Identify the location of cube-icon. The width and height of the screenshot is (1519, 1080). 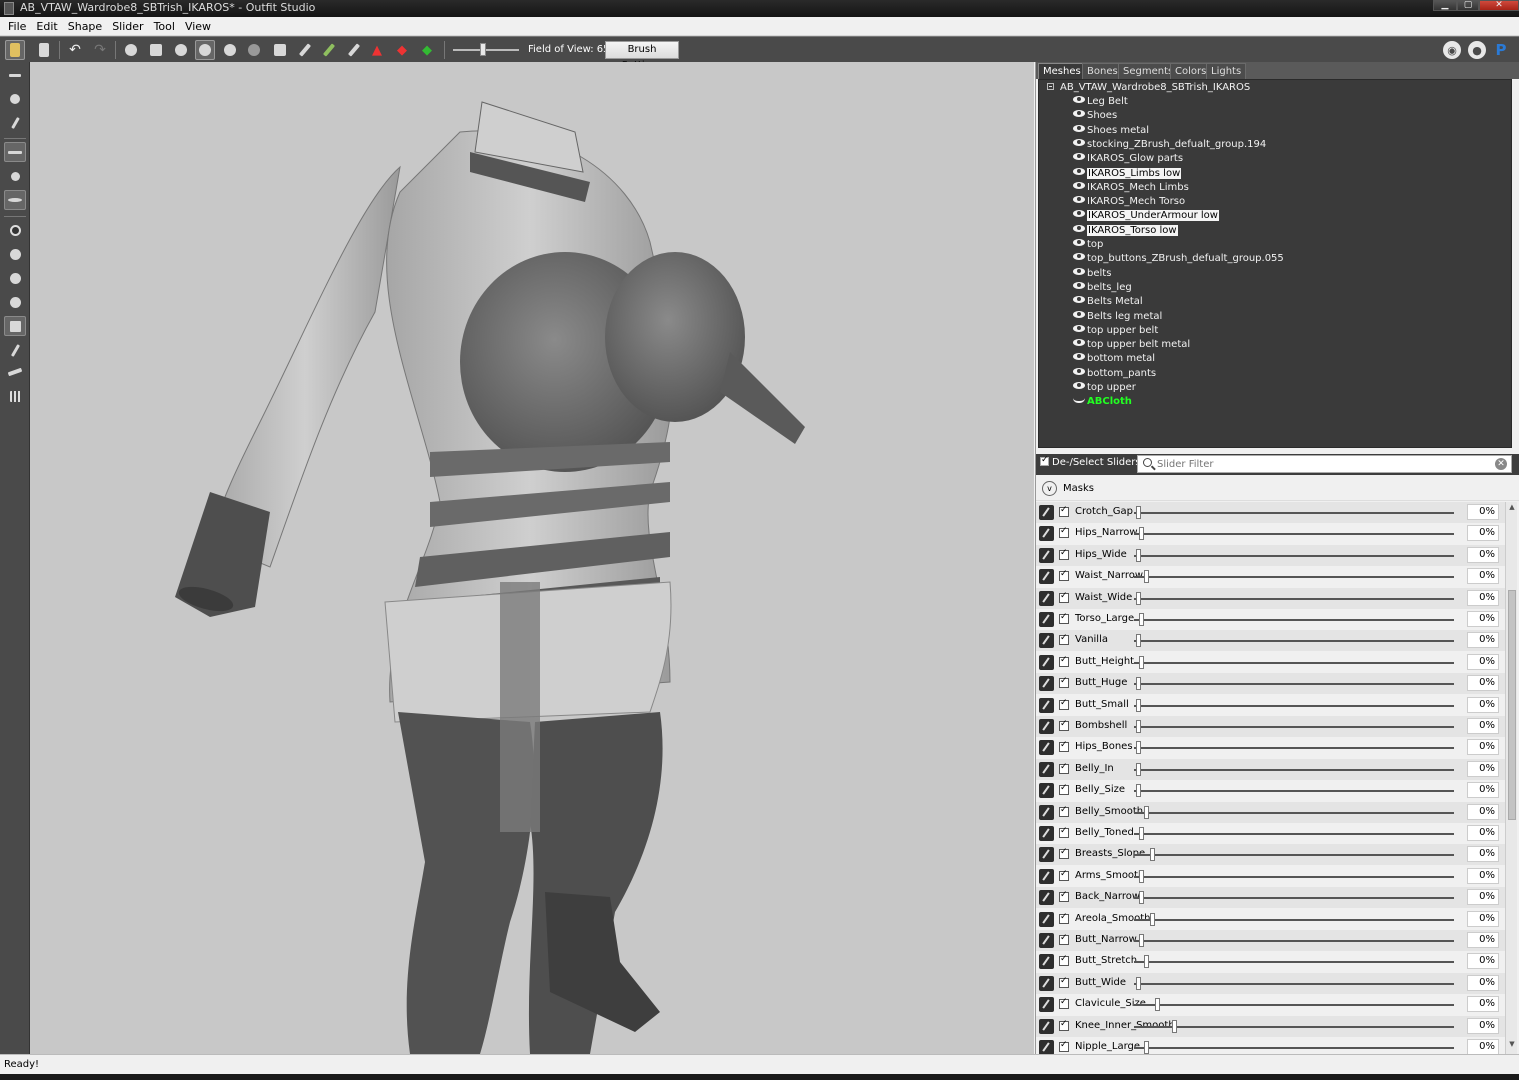
(15, 326).